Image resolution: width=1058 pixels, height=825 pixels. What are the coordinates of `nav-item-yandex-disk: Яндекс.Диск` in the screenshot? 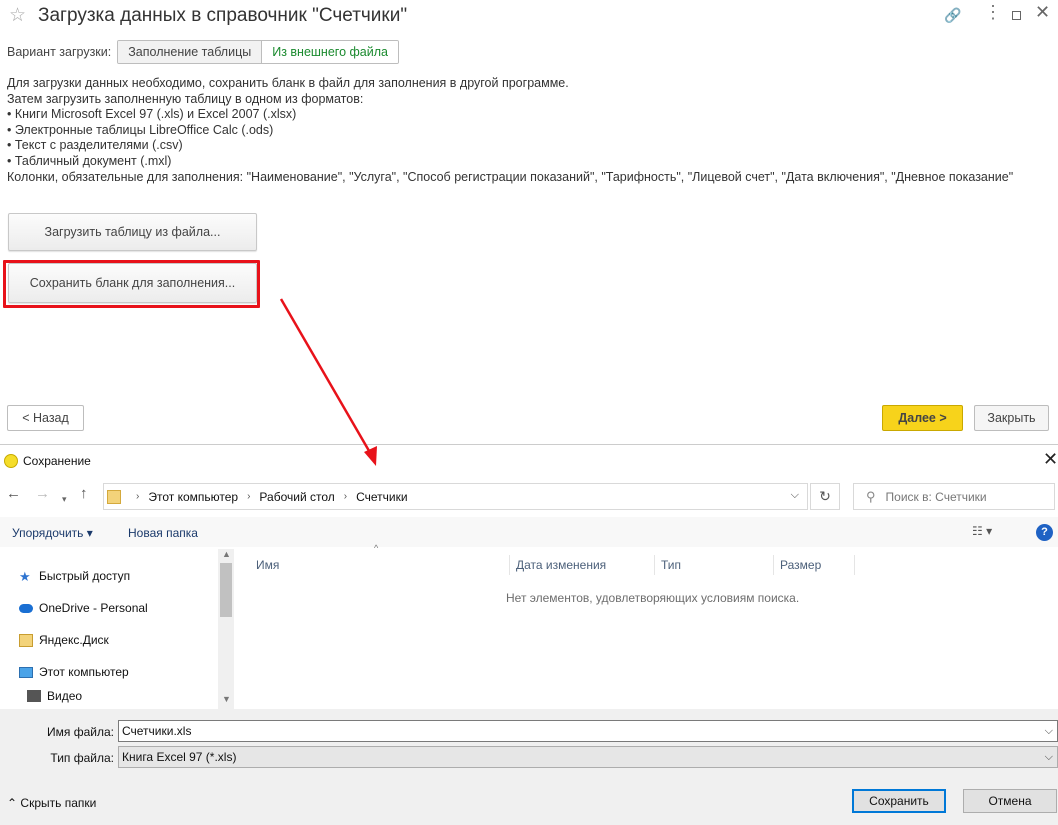 It's located at (64, 640).